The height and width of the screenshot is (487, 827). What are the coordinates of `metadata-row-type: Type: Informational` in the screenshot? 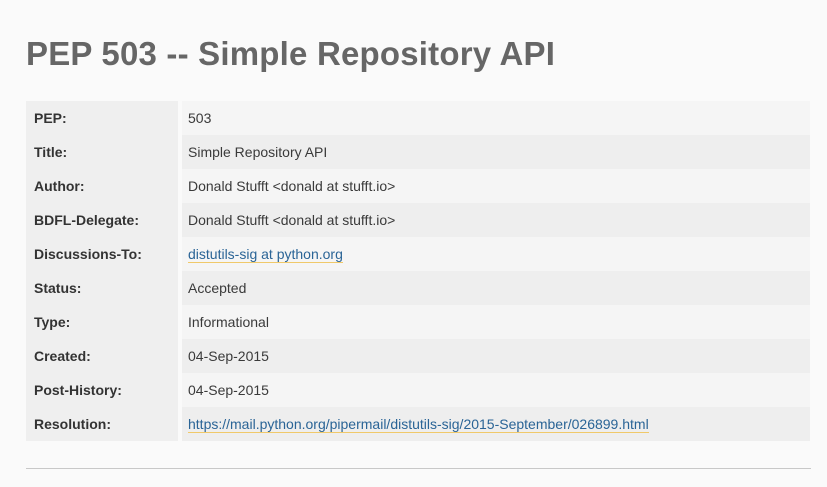 It's located at (418, 322).